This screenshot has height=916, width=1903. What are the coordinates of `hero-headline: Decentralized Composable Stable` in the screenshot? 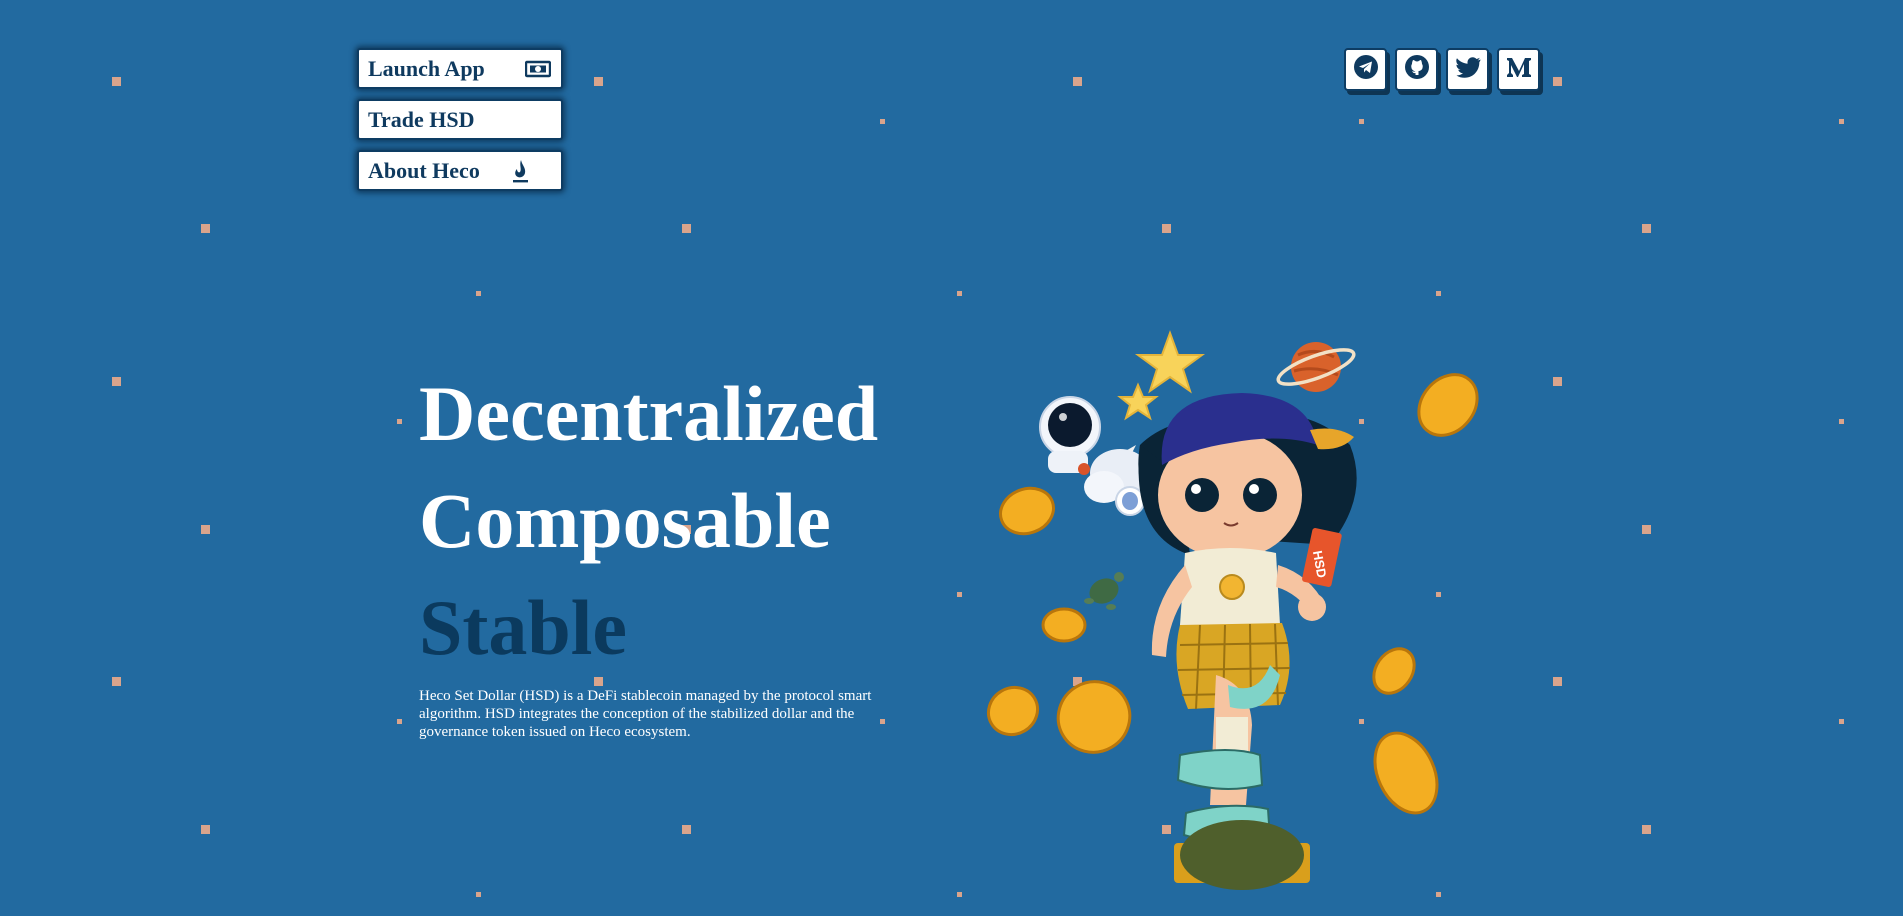 It's located at (648, 520).